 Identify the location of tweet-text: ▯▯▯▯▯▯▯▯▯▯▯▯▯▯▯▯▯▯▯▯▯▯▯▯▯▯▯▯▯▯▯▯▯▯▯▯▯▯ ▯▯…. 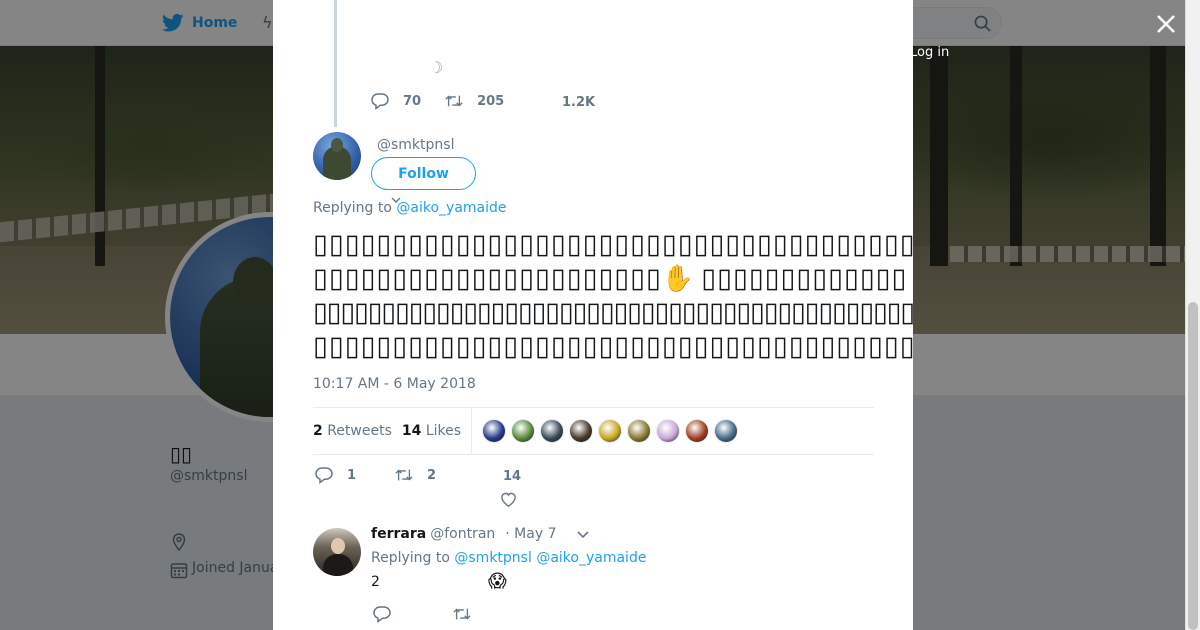
(613, 296).